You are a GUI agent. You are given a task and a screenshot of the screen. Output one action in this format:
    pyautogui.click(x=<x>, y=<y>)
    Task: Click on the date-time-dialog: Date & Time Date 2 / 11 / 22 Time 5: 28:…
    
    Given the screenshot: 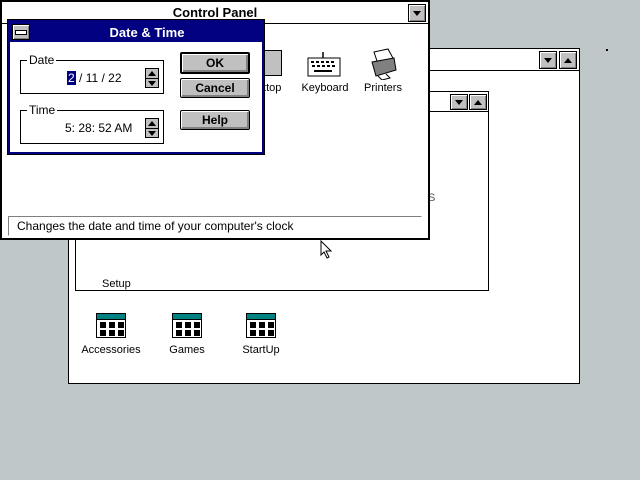 What is the action you would take?
    pyautogui.click(x=136, y=87)
    